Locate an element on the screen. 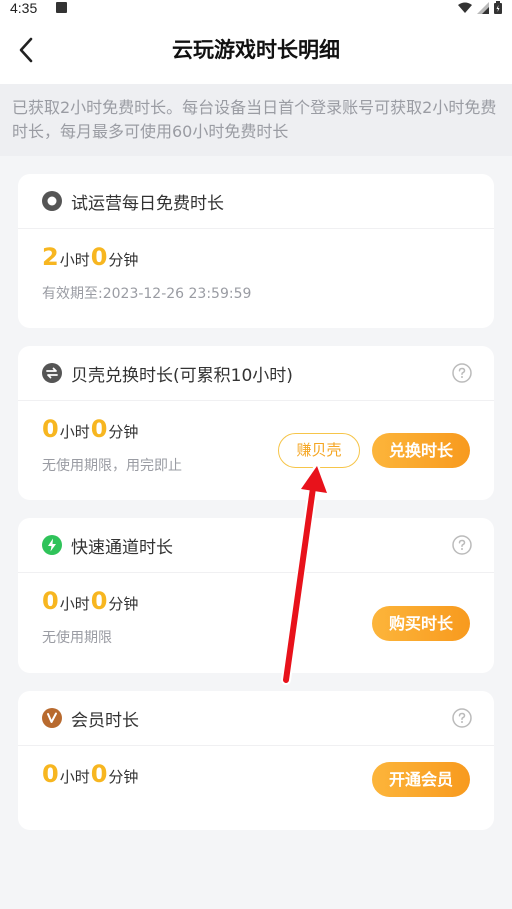  lightning-icon is located at coordinates (52, 545).